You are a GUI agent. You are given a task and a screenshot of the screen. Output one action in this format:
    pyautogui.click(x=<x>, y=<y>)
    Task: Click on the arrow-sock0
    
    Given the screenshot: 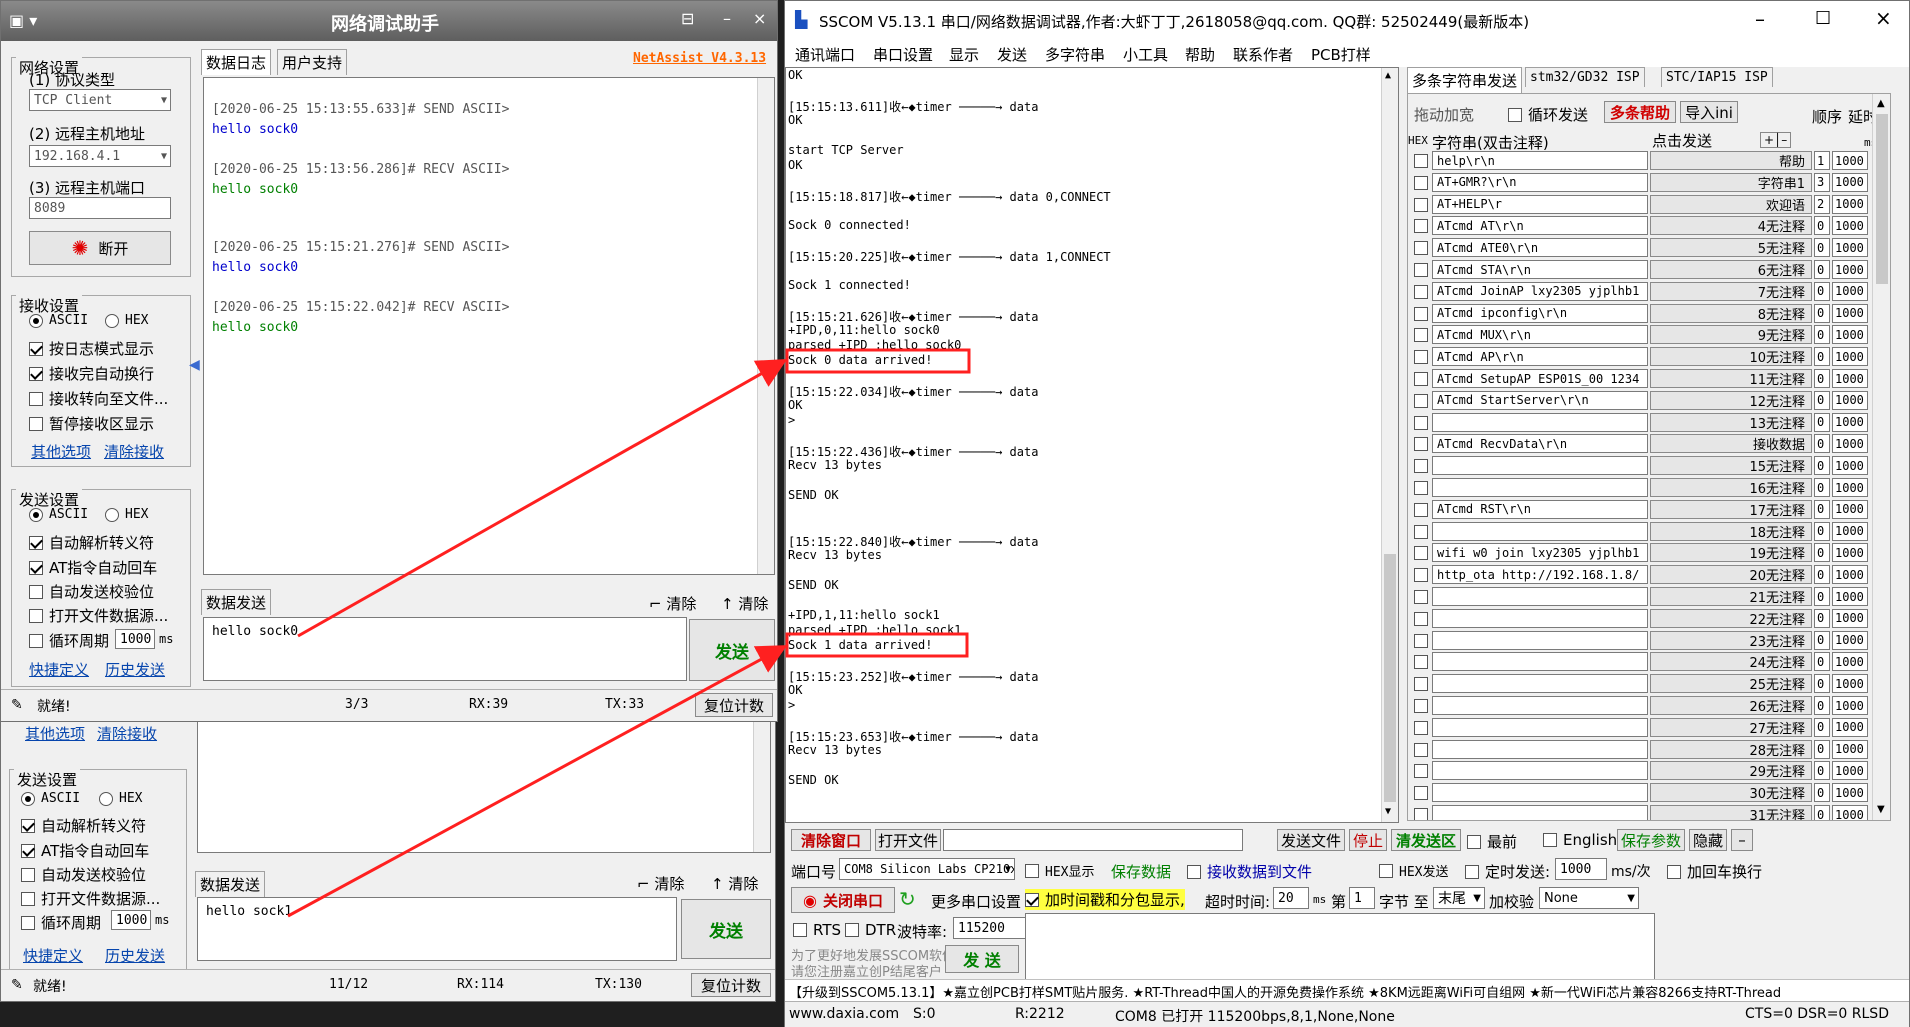 What is the action you would take?
    pyautogui.click(x=542, y=498)
    